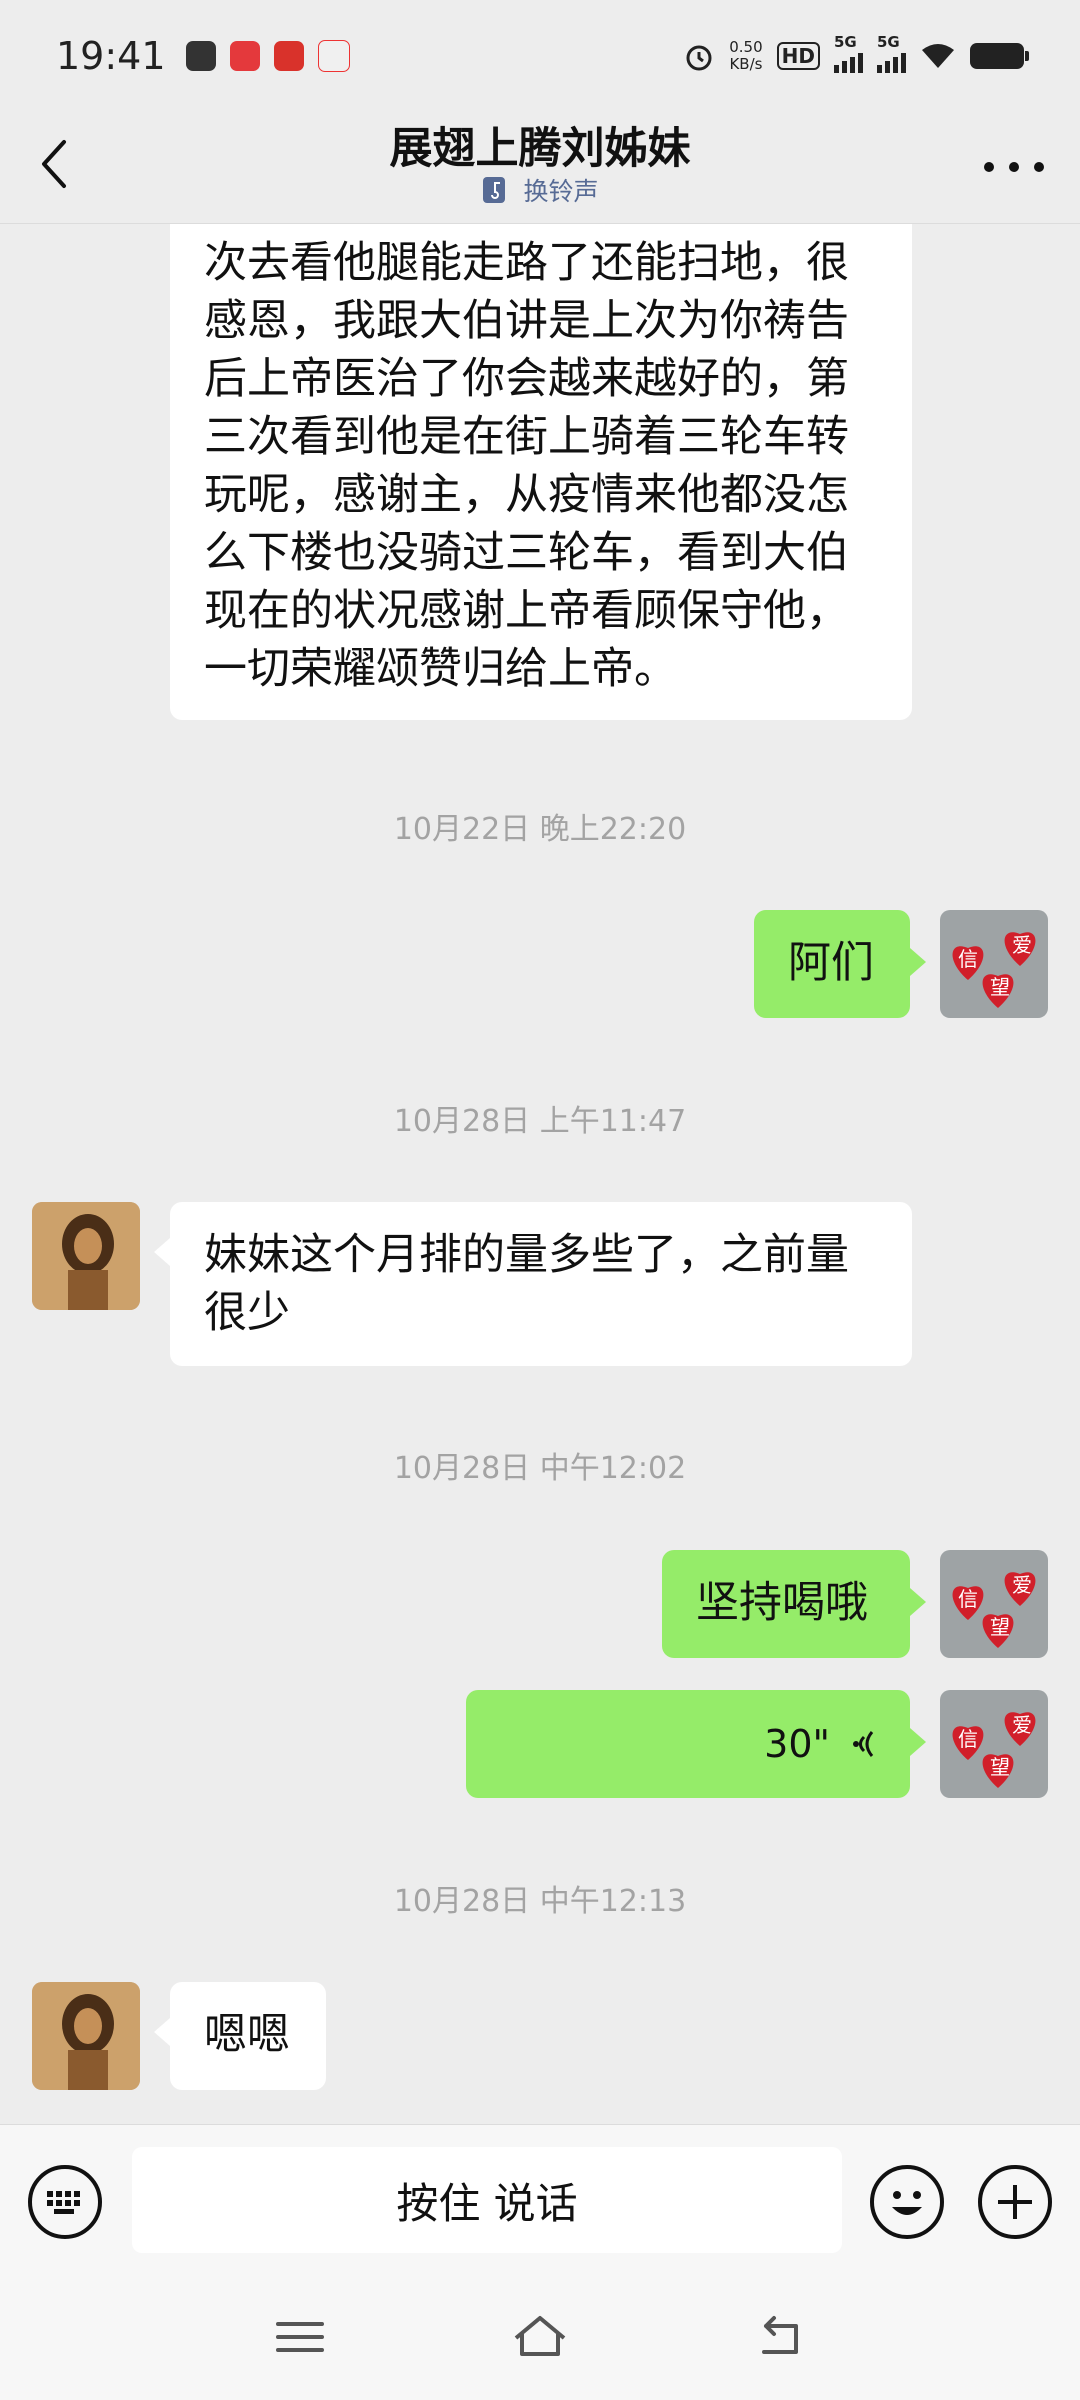  What do you see at coordinates (797, 1744) in the screenshot?
I see `voice-duration: 30"` at bounding box center [797, 1744].